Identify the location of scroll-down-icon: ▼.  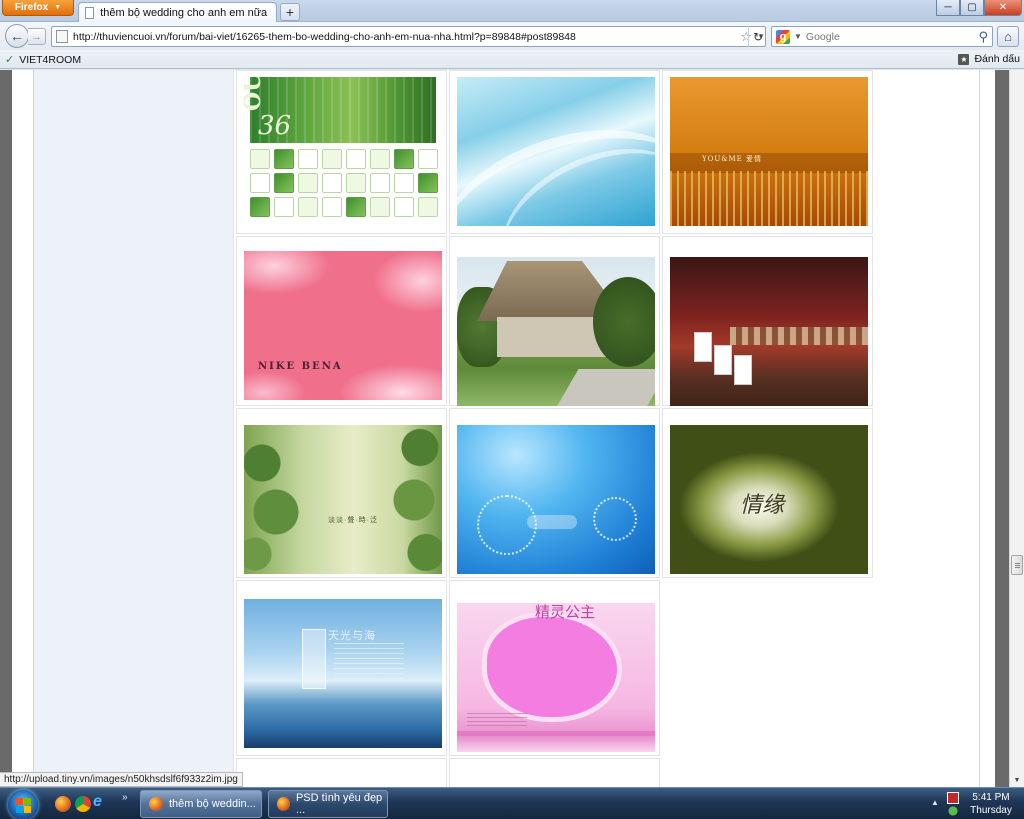
(1017, 780).